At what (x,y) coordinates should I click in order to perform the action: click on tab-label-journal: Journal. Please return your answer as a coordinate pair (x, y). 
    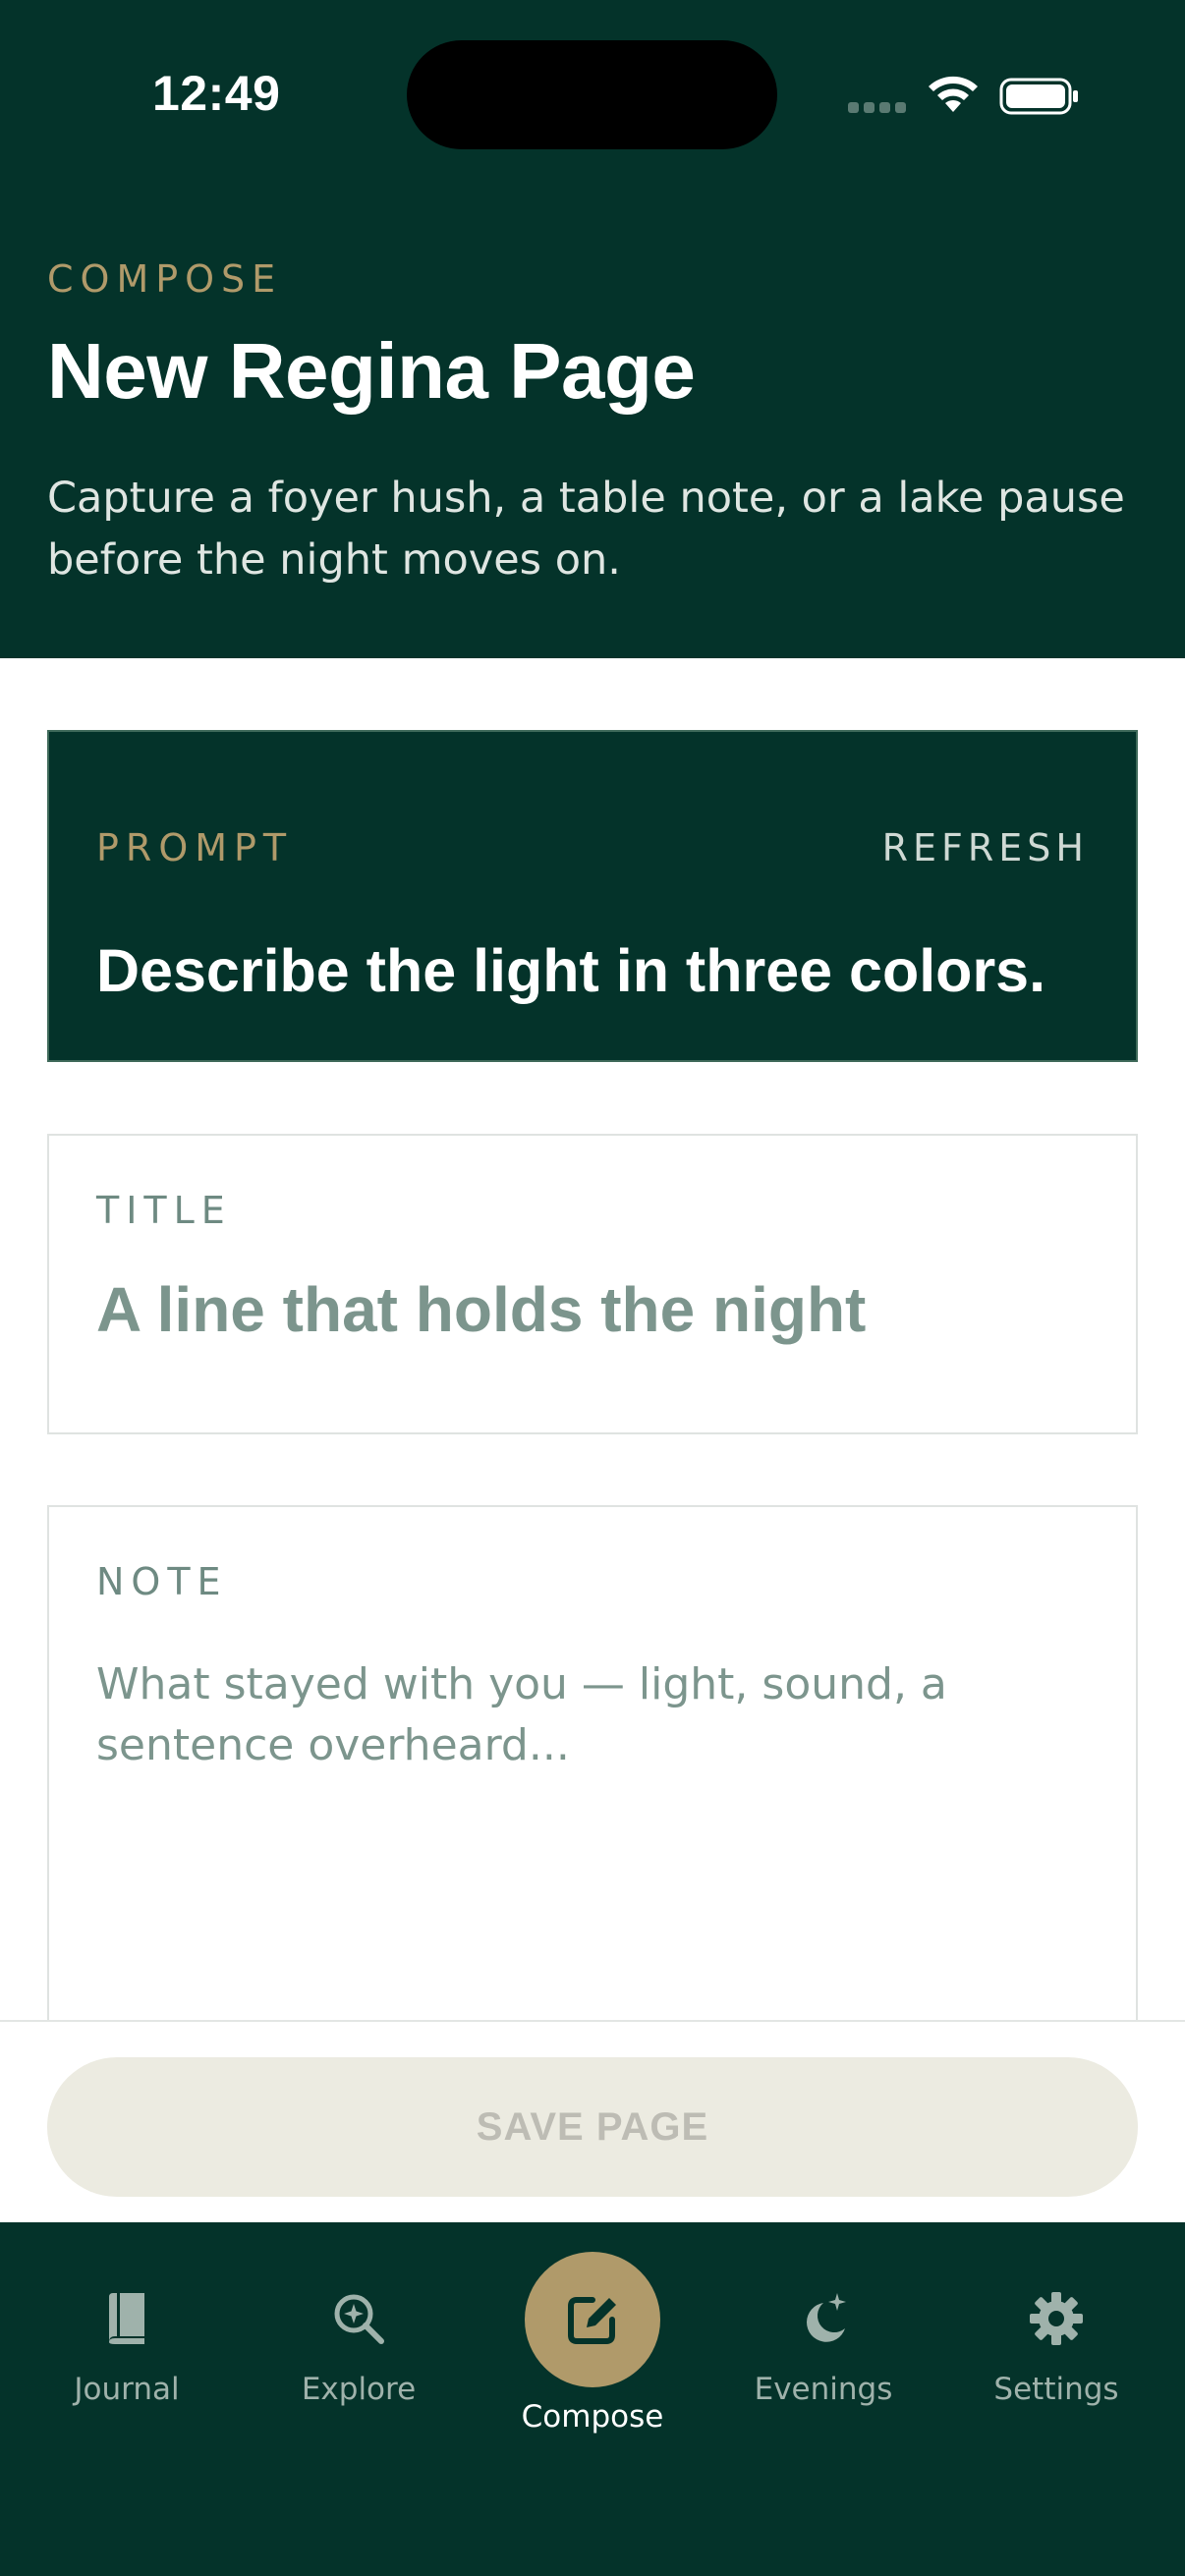
    Looking at the image, I should click on (127, 2389).